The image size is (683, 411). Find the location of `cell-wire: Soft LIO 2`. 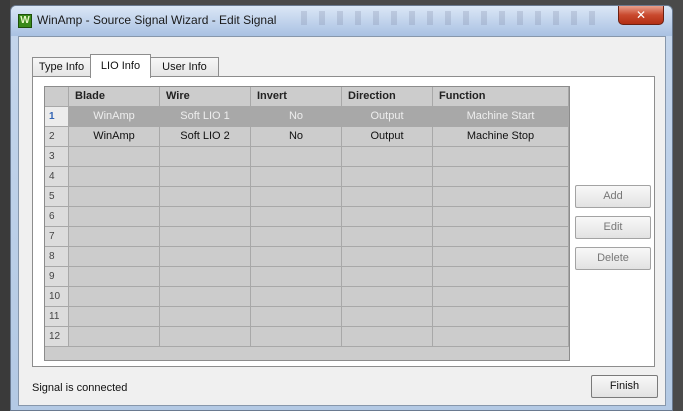

cell-wire: Soft LIO 2 is located at coordinates (205, 137).